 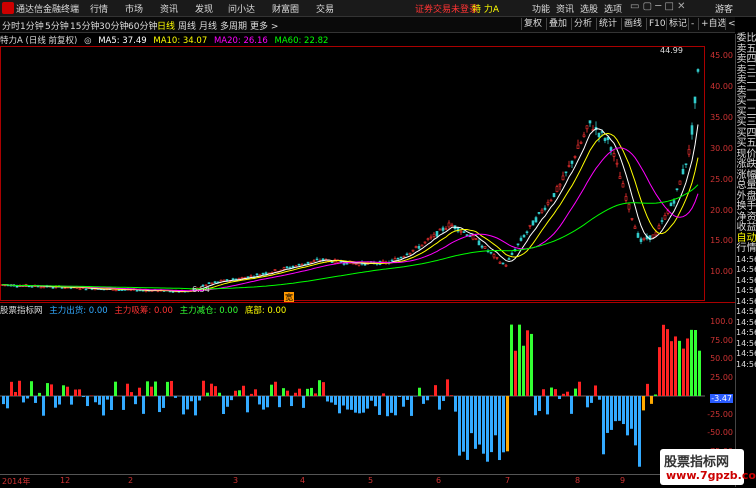 I want to click on period-month: 月线, so click(x=208, y=25).